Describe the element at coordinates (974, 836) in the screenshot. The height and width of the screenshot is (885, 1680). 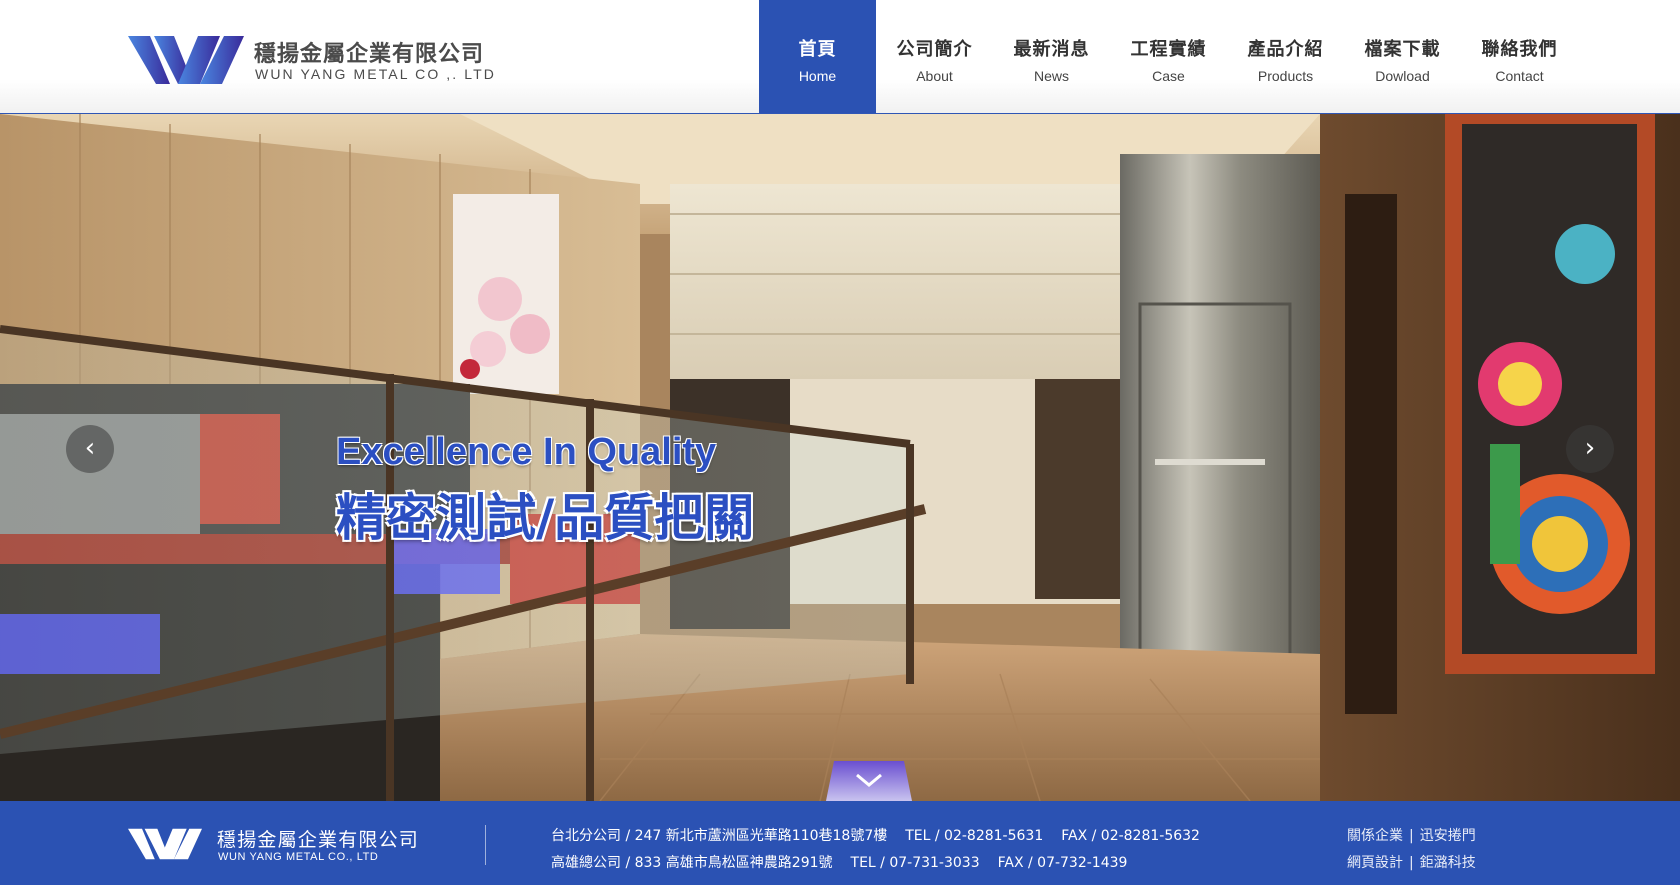
I see `taipei-tel: TEL / 02-8281-5631` at that location.